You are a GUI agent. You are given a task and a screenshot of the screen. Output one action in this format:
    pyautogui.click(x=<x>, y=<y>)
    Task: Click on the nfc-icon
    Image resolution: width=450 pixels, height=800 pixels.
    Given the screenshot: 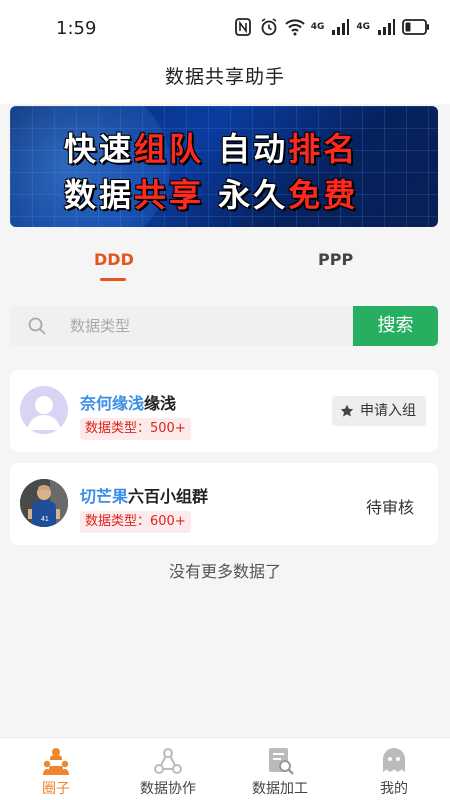 What is the action you would take?
    pyautogui.click(x=242, y=27)
    